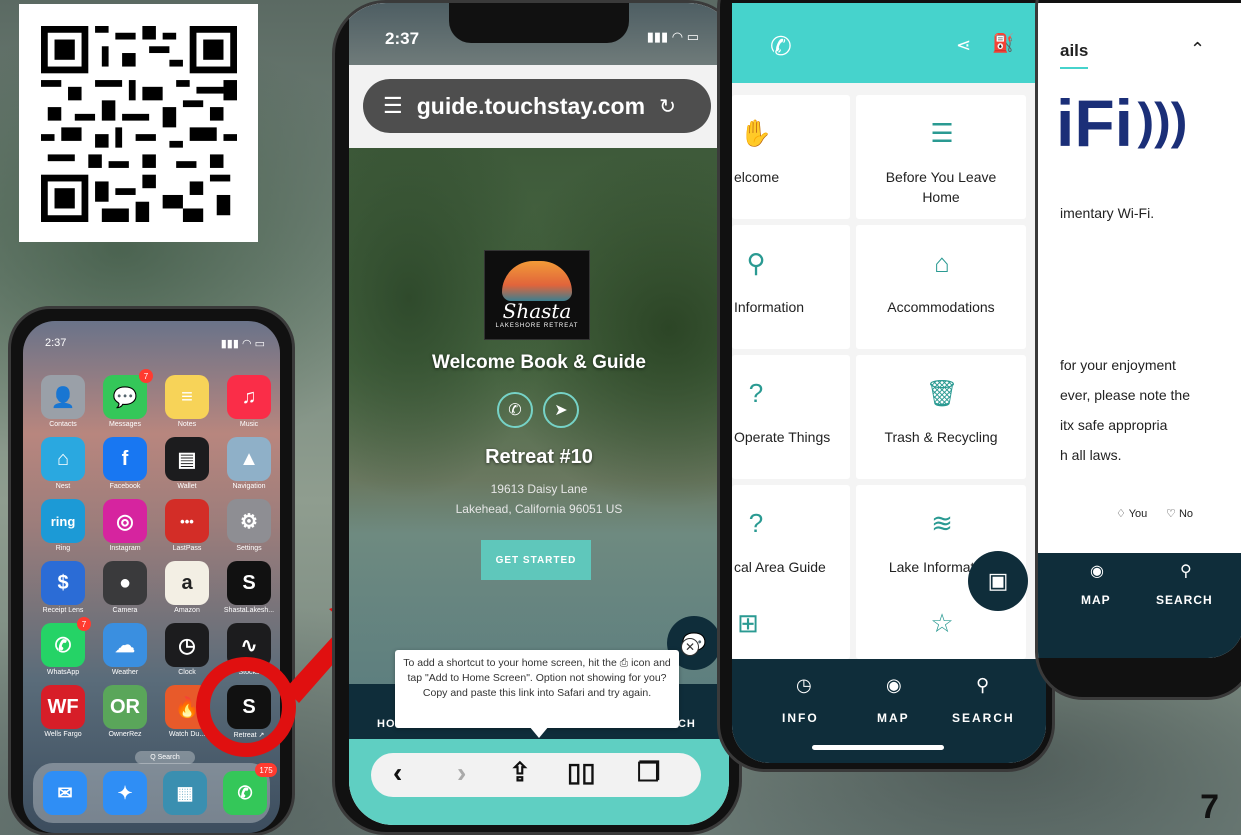 Image resolution: width=1241 pixels, height=835 pixels. What do you see at coordinates (249, 583) in the screenshot?
I see `app-icon: S` at bounding box center [249, 583].